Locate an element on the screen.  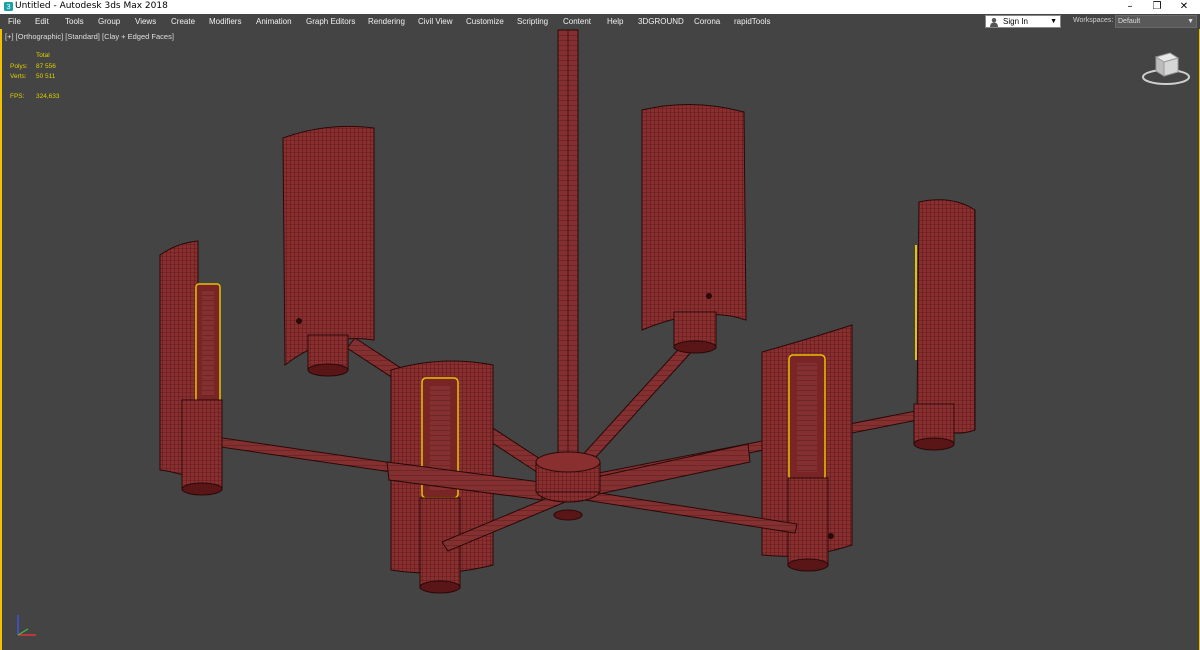
stats-polys-label: Polys: is located at coordinates (19, 66).